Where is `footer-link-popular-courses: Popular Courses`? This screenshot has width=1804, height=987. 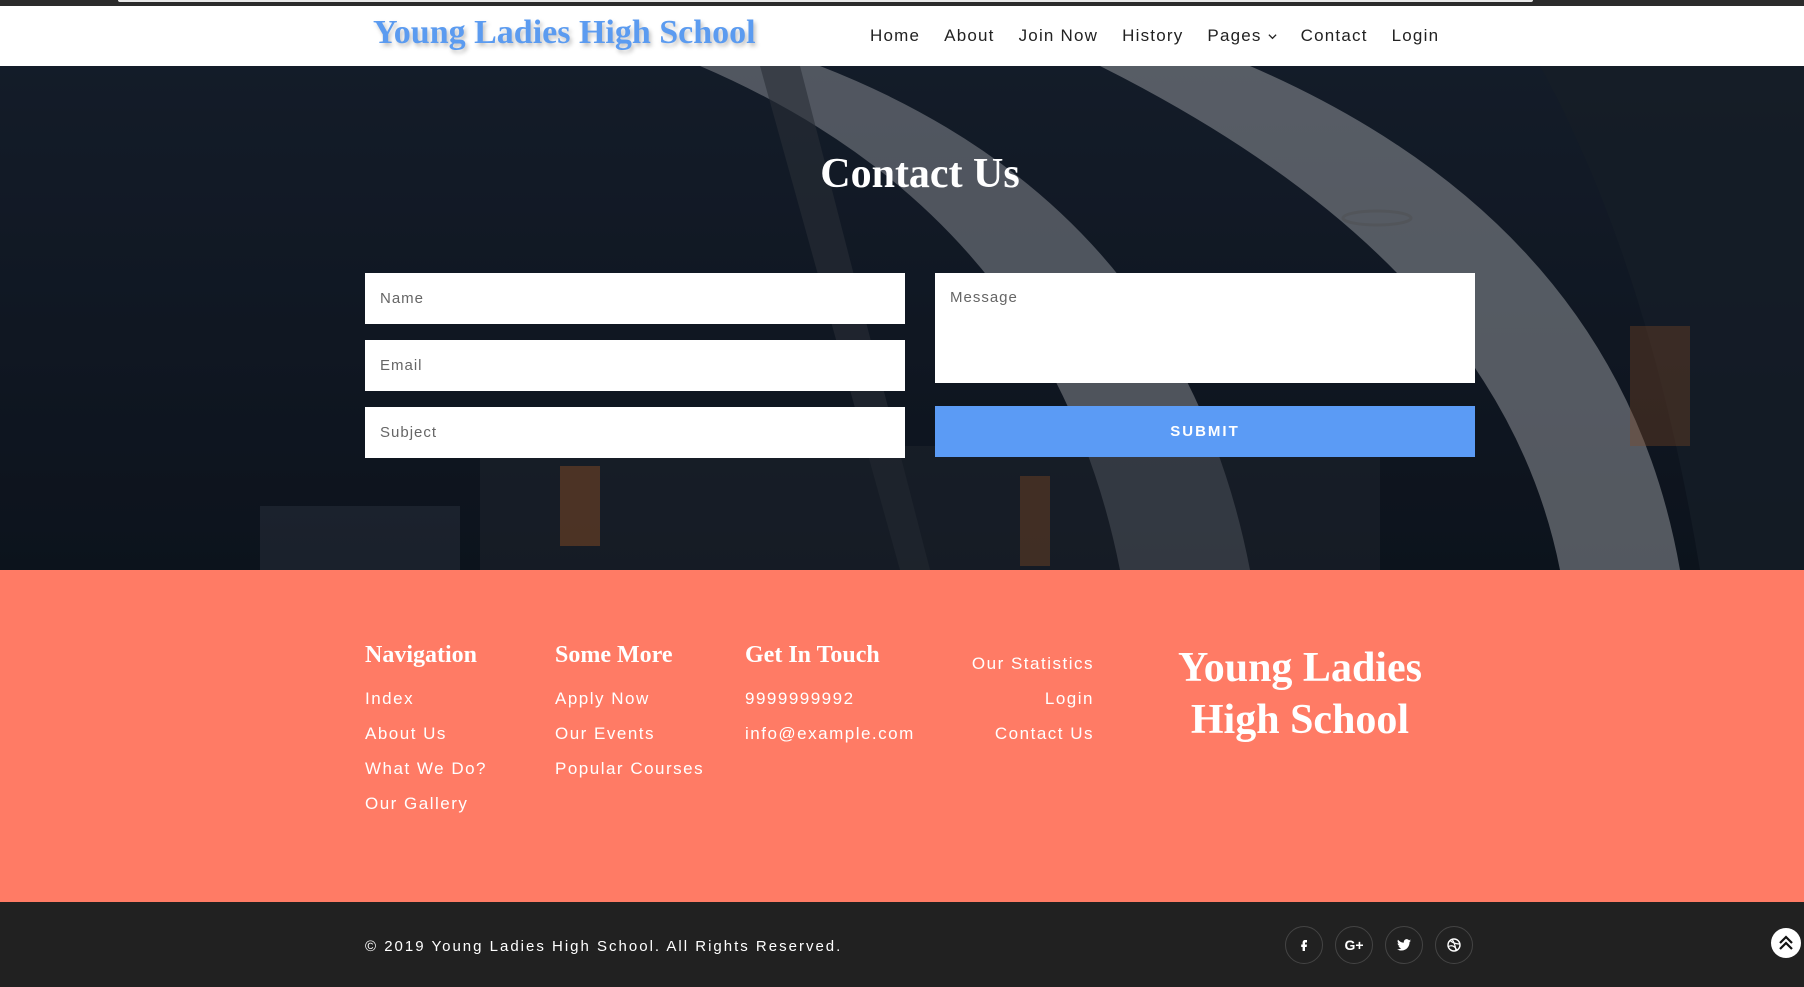
footer-link-popular-courses: Popular Courses is located at coordinates (629, 769).